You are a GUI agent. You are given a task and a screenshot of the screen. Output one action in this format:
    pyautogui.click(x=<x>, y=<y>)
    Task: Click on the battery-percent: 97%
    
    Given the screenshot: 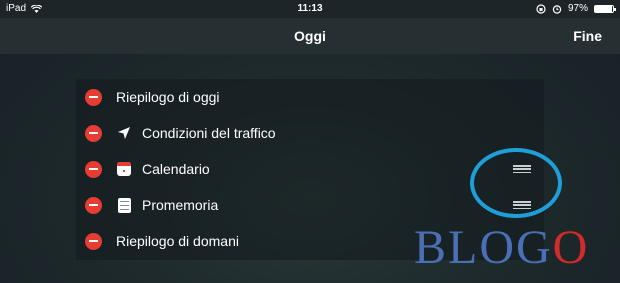 What is the action you would take?
    pyautogui.click(x=577, y=8)
    